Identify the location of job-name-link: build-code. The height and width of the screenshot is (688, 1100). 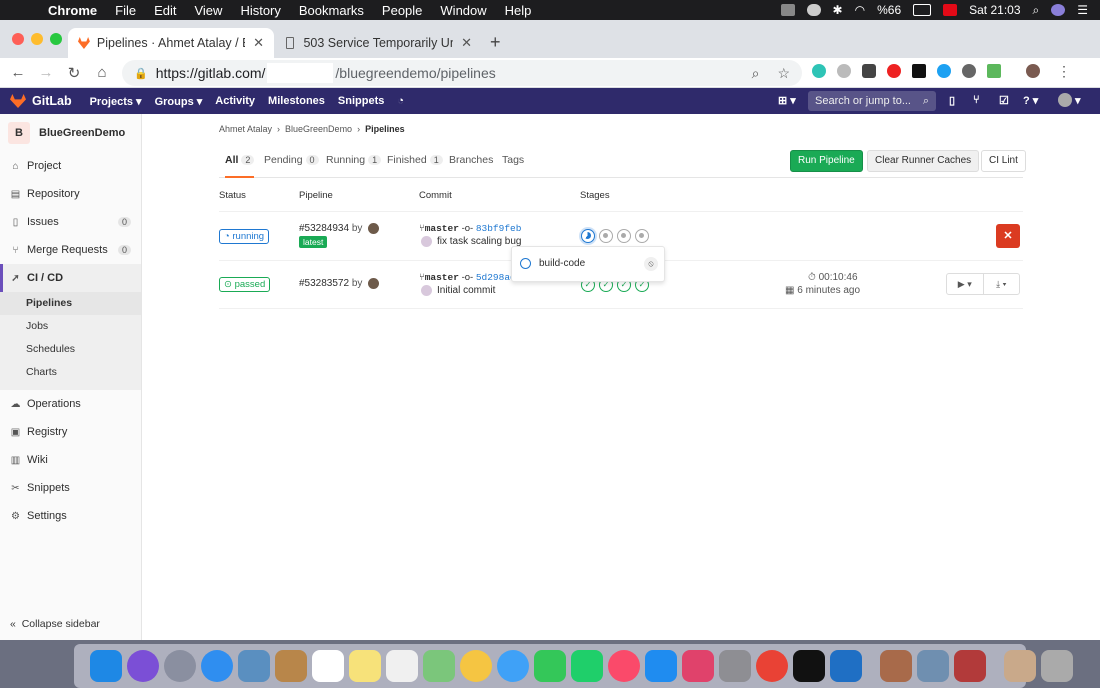
(562, 263).